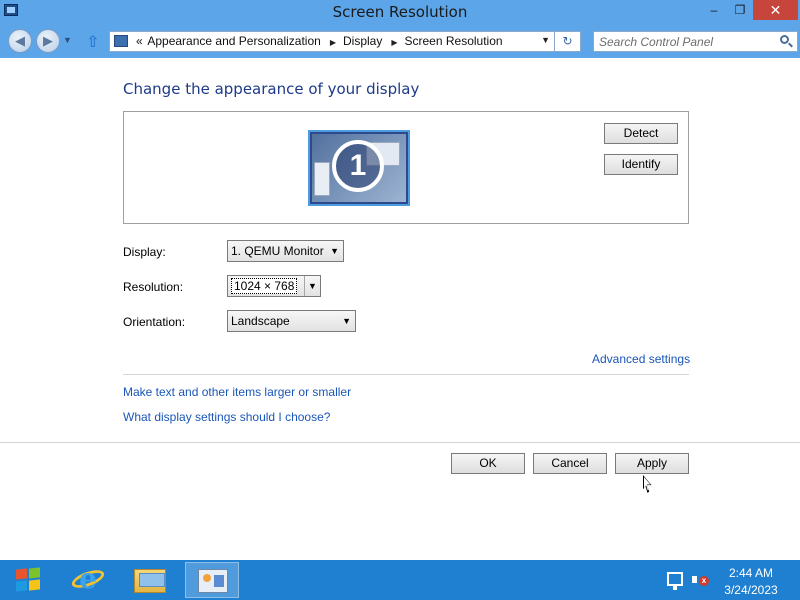 The image size is (800, 600). What do you see at coordinates (740, 10) in the screenshot?
I see `maximize-button: ❐` at bounding box center [740, 10].